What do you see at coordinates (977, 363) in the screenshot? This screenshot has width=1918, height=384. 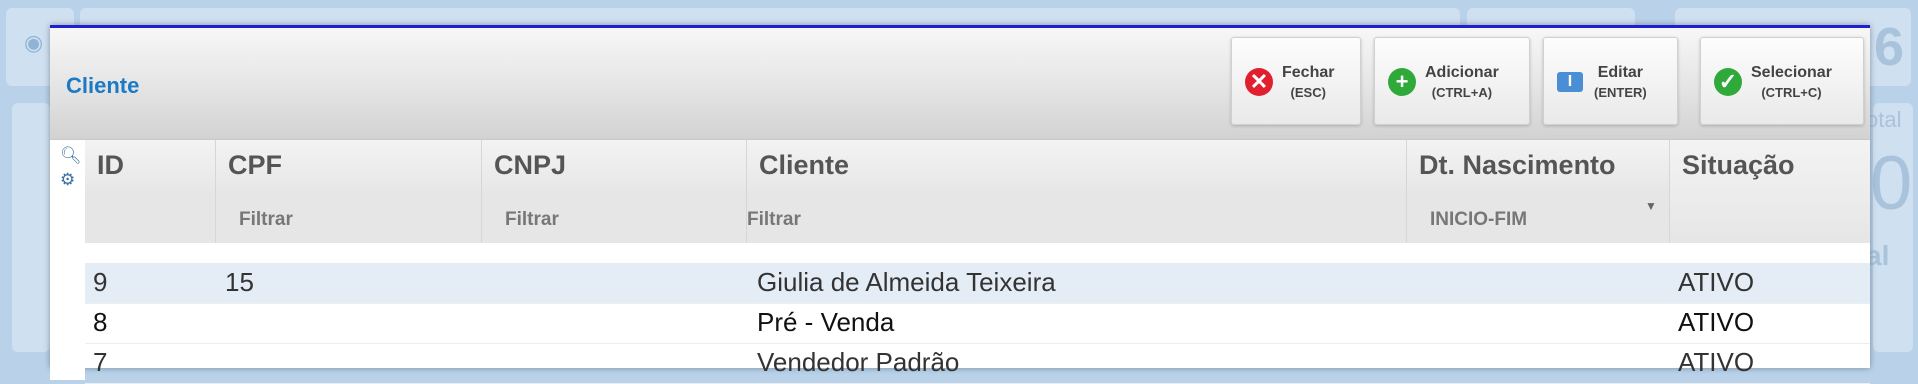 I see `table-row: 7 Vendedor Padrão ATIVO` at bounding box center [977, 363].